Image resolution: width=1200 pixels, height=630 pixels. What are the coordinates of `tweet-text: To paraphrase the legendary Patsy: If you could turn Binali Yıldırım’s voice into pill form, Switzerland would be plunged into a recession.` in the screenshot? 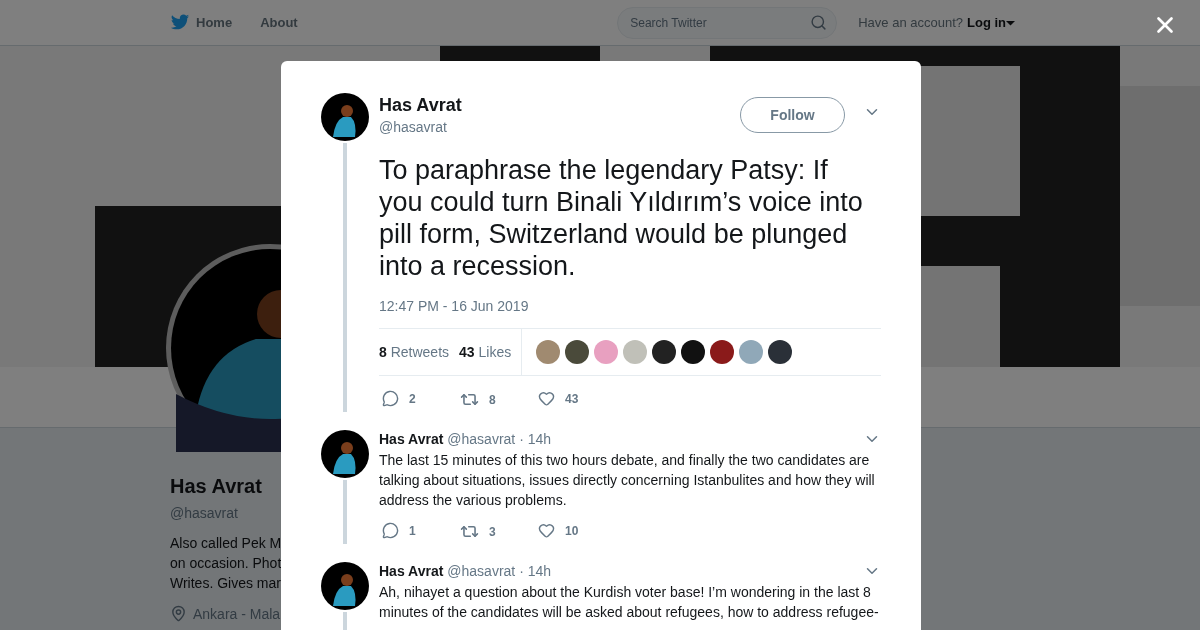 It's located at (621, 218).